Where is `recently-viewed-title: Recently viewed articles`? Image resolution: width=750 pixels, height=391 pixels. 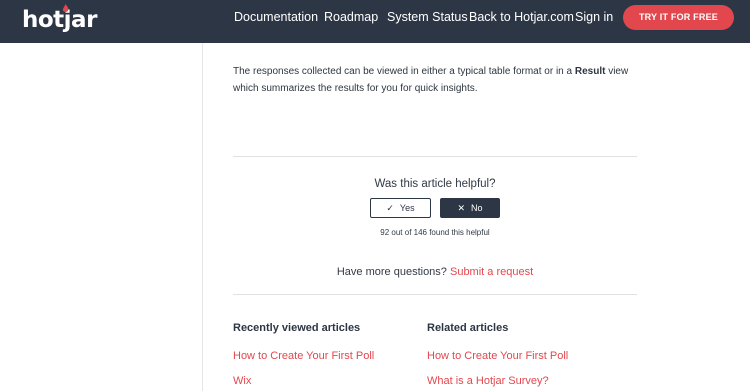 recently-viewed-title: Recently viewed articles is located at coordinates (297, 328).